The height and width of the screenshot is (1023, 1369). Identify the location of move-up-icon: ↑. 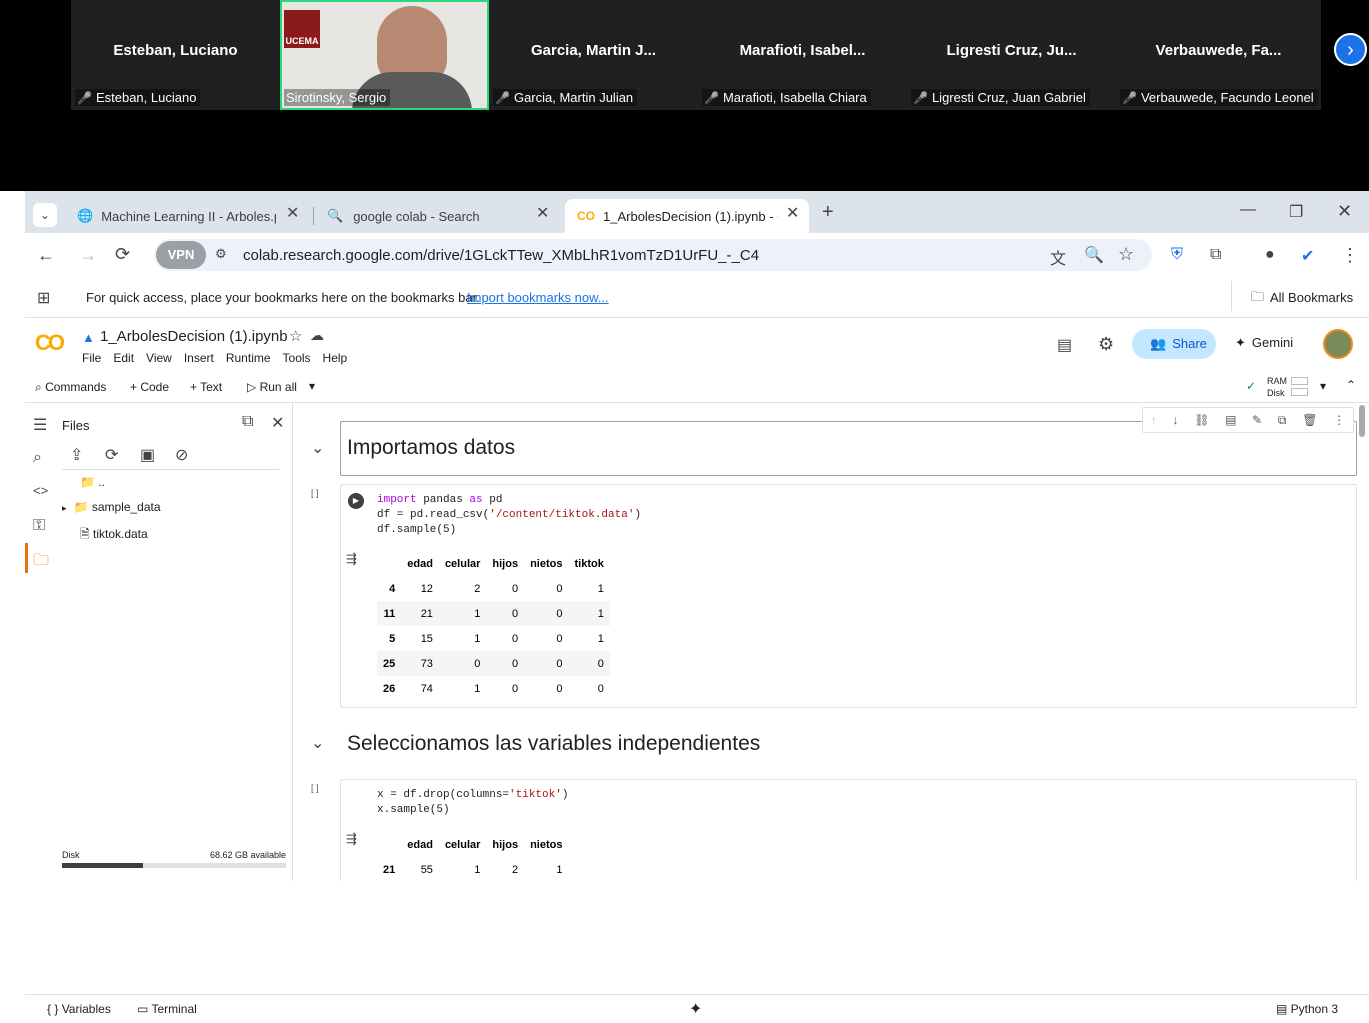
(1154, 420).